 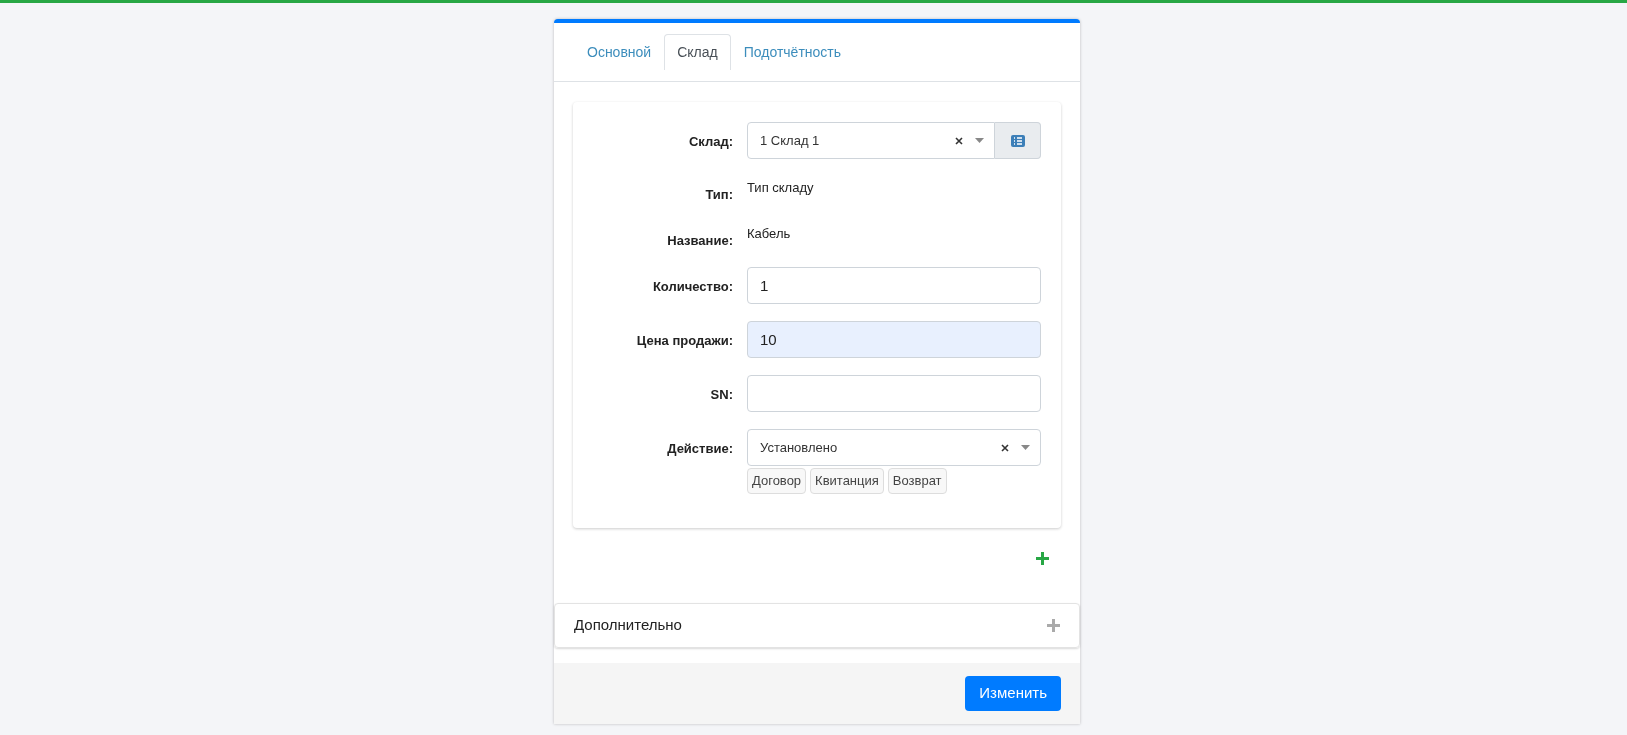 What do you see at coordinates (817, 625) in the screenshot?
I see `collapsible-panel-header: Дополнительно` at bounding box center [817, 625].